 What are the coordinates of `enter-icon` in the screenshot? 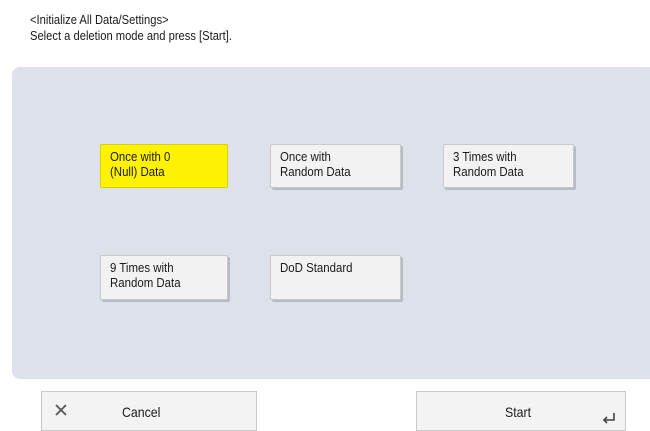 It's located at (608, 418).